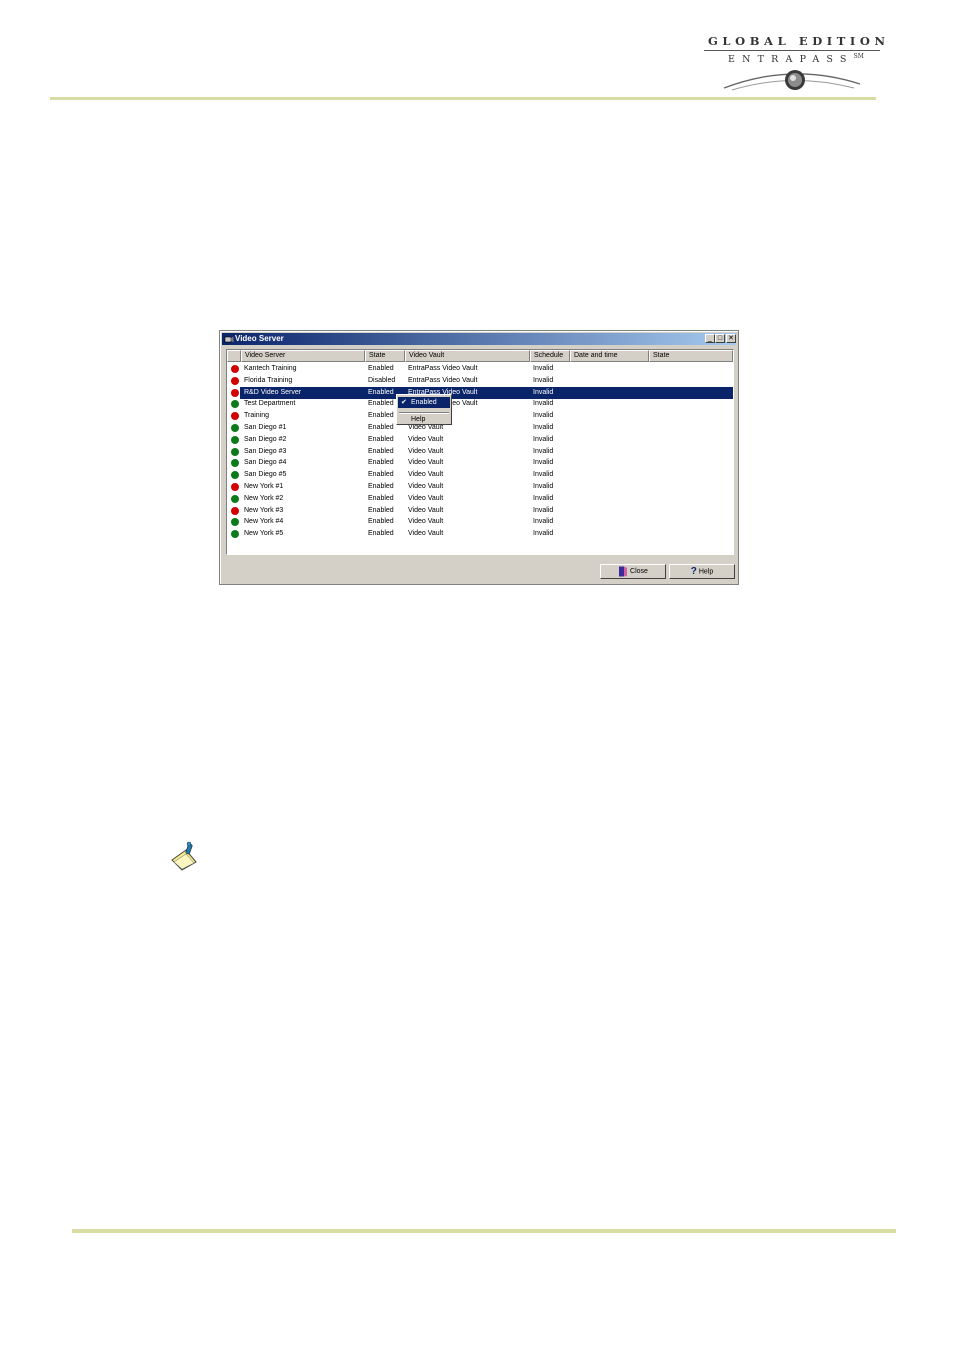 The width and height of the screenshot is (954, 1350). What do you see at coordinates (484, 1231) in the screenshot?
I see `footer-rule` at bounding box center [484, 1231].